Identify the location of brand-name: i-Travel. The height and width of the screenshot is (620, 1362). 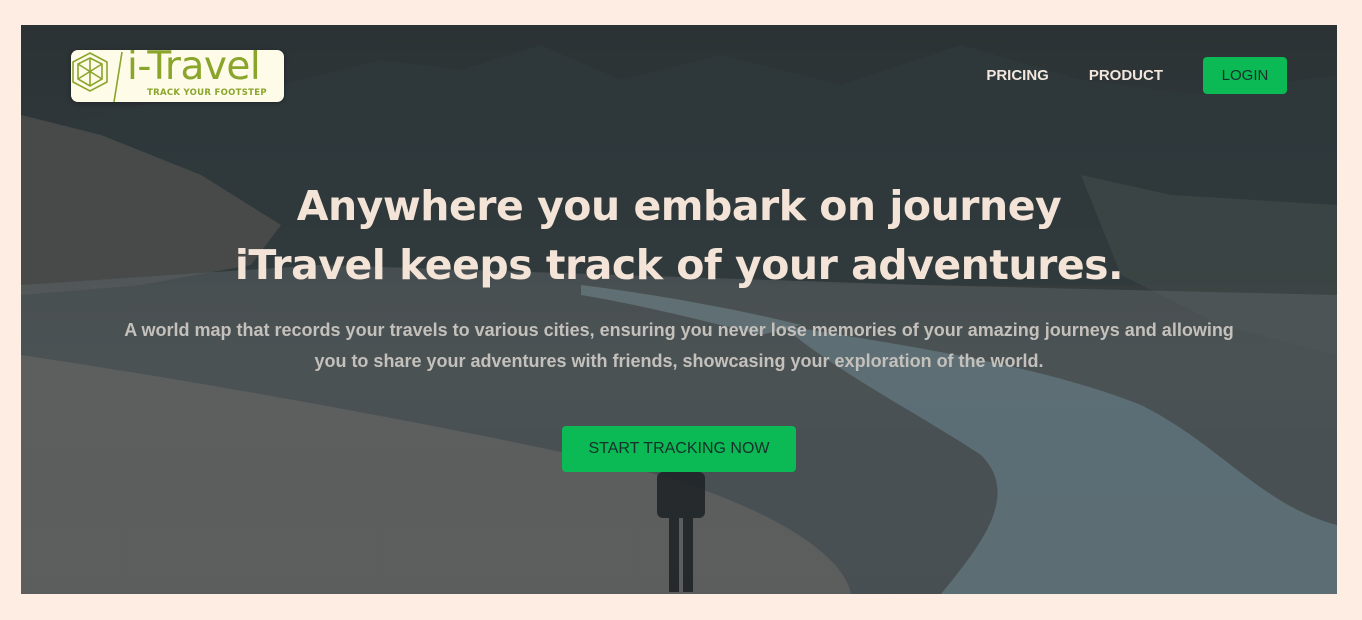
(194, 69).